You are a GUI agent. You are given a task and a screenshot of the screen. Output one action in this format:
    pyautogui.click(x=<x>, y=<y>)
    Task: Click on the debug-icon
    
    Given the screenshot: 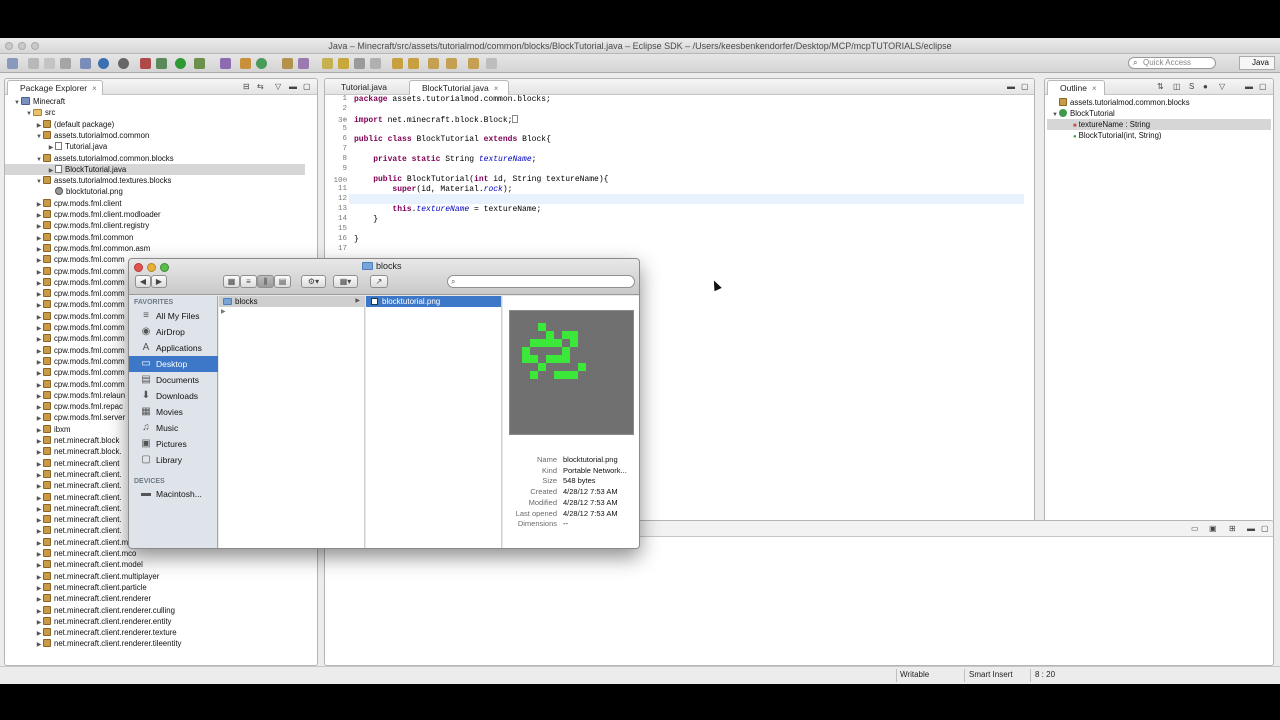 What is the action you would take?
    pyautogui.click(x=145, y=63)
    